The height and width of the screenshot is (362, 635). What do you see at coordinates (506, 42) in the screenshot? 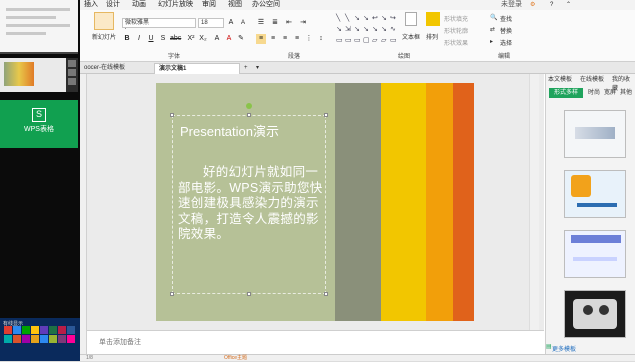
I see `select-button: 选择` at bounding box center [506, 42].